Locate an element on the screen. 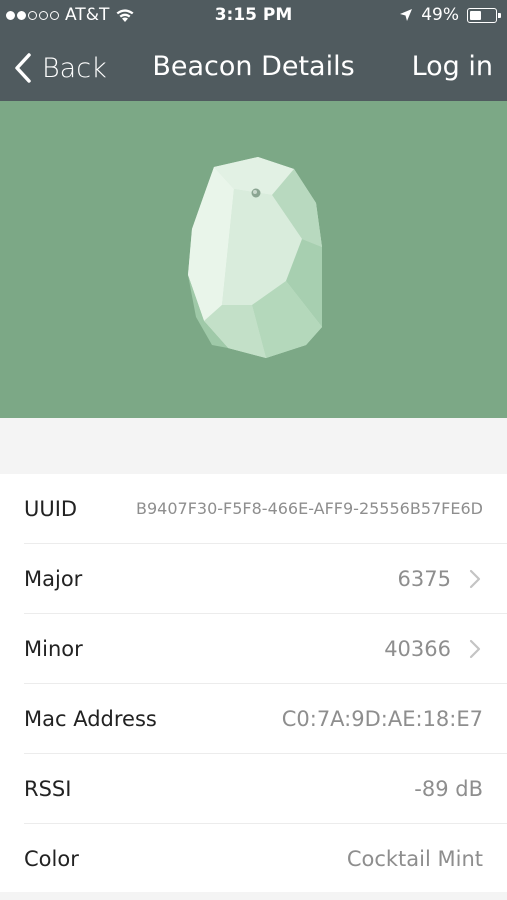  color-row: Color Cocktail Mint is located at coordinates (253, 859).